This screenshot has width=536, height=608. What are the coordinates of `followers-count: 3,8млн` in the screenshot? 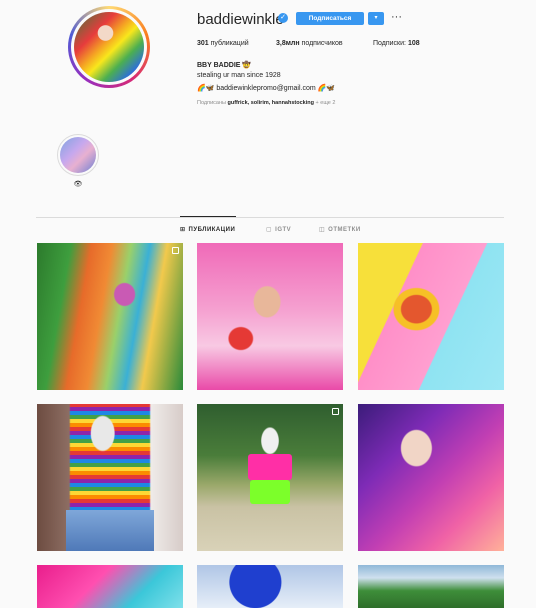 It's located at (288, 43).